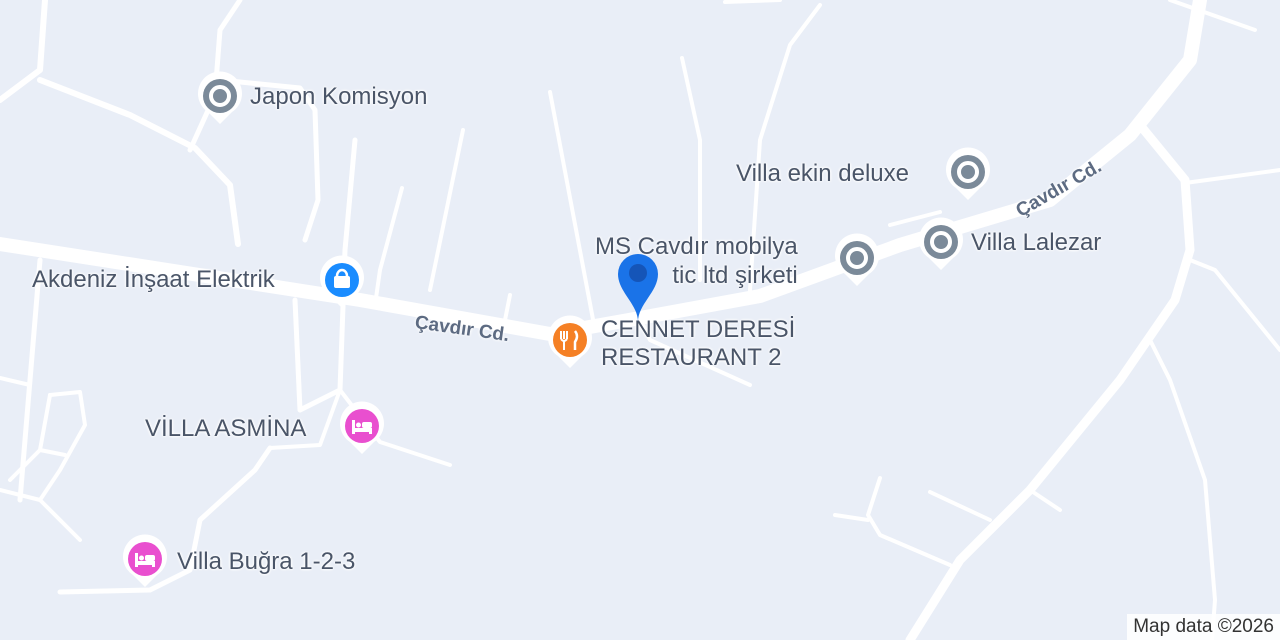 This screenshot has height=640, width=1280. I want to click on fork-knife-icon, so click(570, 342).